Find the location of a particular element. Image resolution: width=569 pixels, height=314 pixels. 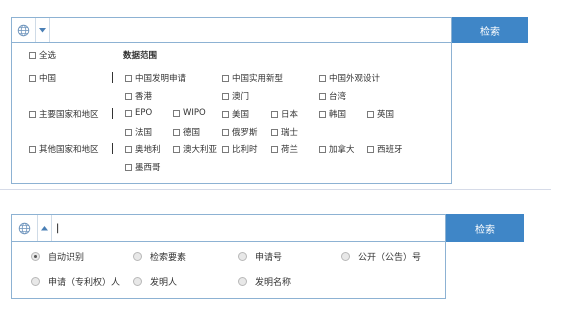

radio-applicant: 申请（专利权）人 is located at coordinates (75, 281).